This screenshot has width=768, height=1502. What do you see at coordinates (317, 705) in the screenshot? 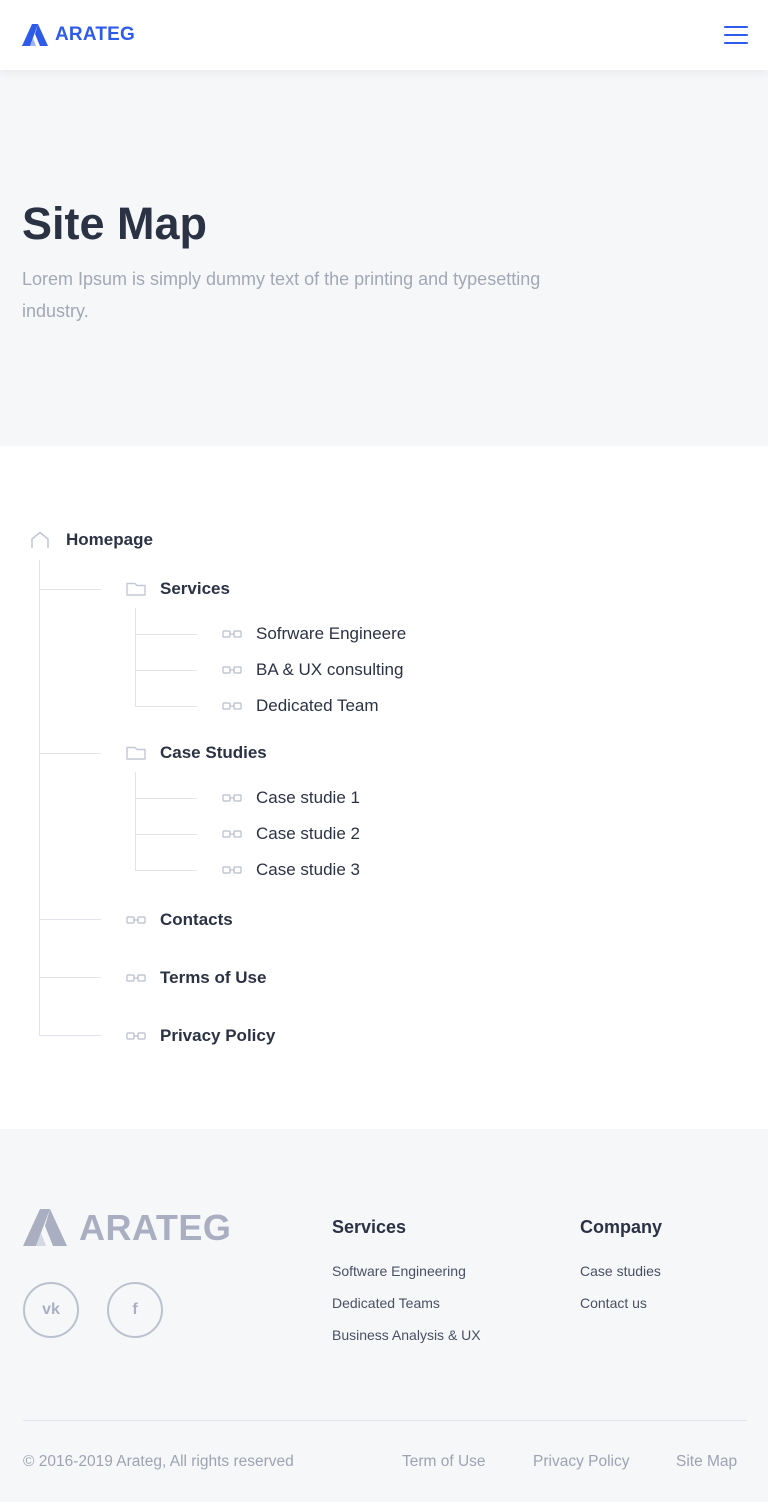
I see `sitemap-item-label: Dedicated Team` at bounding box center [317, 705].